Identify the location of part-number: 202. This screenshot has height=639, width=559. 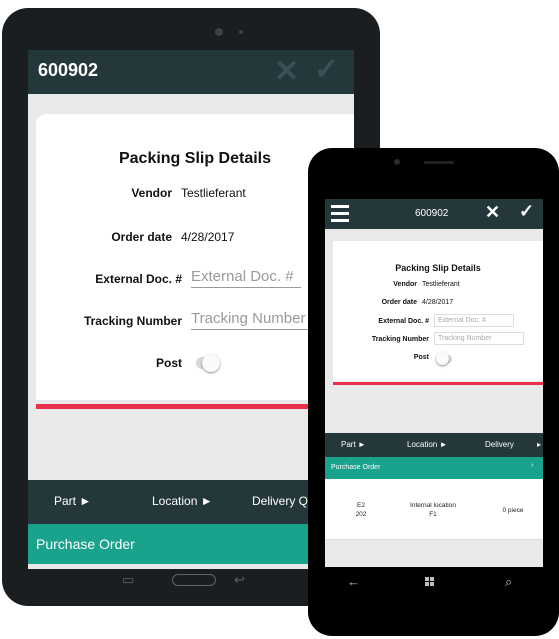
(361, 514).